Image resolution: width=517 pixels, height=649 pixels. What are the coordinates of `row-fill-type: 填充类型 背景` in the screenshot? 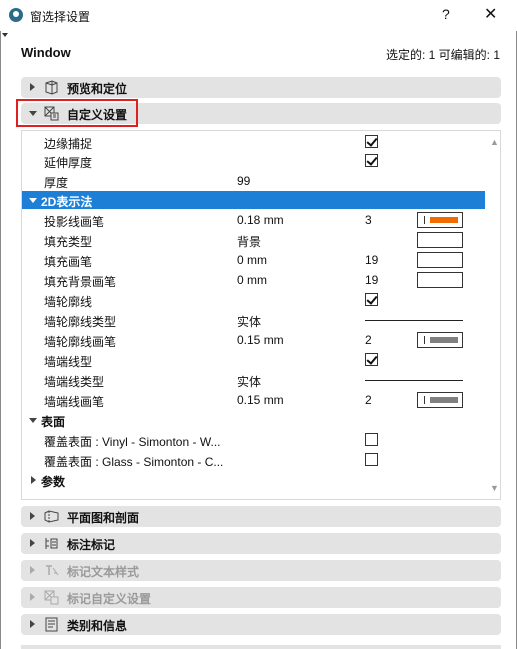 It's located at (253, 240).